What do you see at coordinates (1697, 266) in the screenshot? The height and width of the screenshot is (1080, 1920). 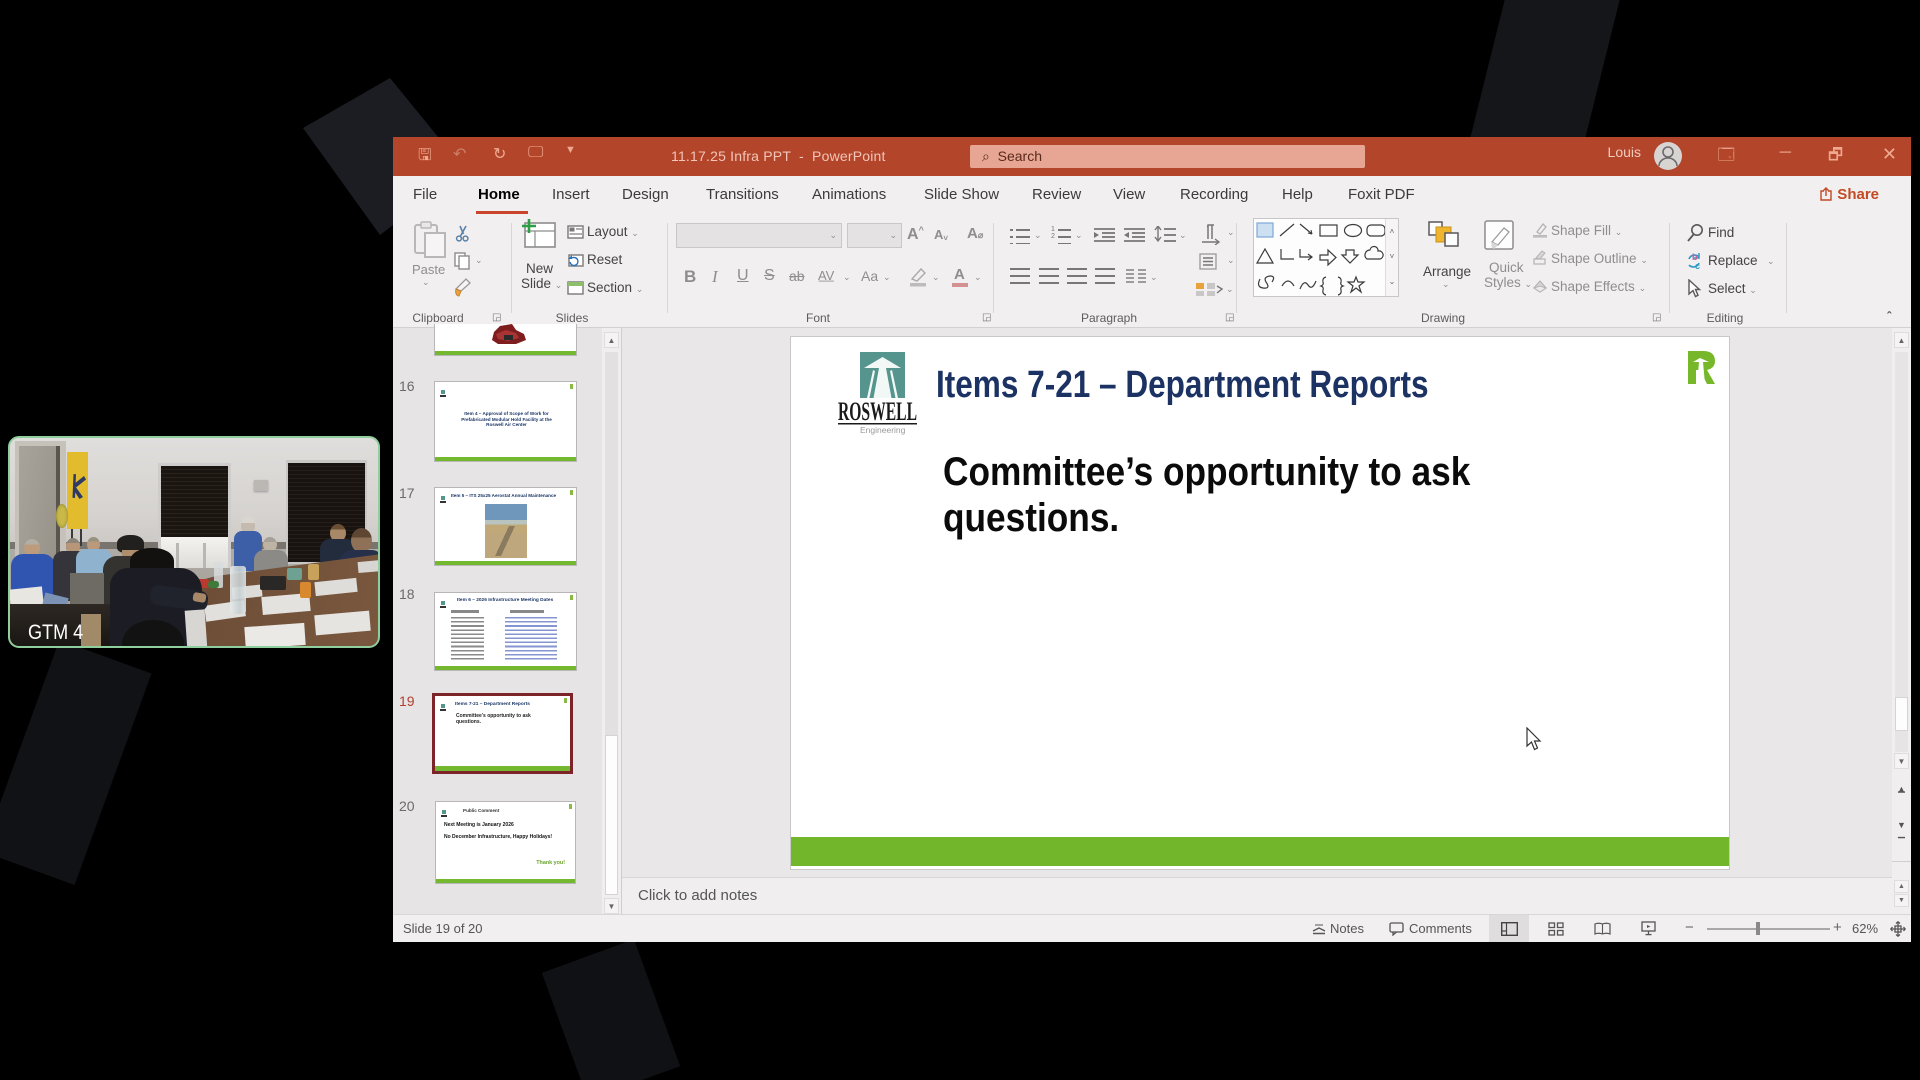 I see `svg-text: c` at bounding box center [1697, 266].